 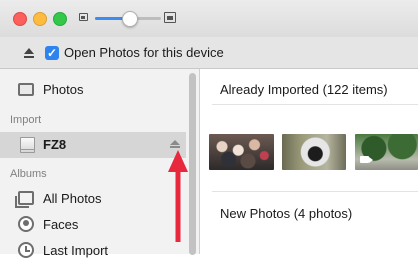 What do you see at coordinates (60, 19) in the screenshot?
I see `zoom-window-button` at bounding box center [60, 19].